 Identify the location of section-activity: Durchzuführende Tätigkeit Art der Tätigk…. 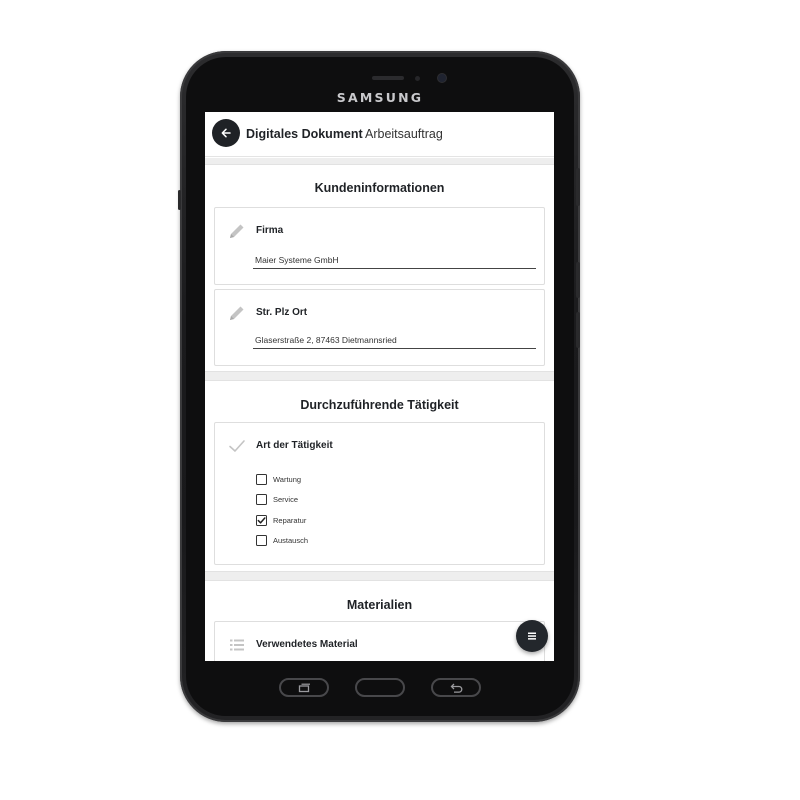
(379, 476).